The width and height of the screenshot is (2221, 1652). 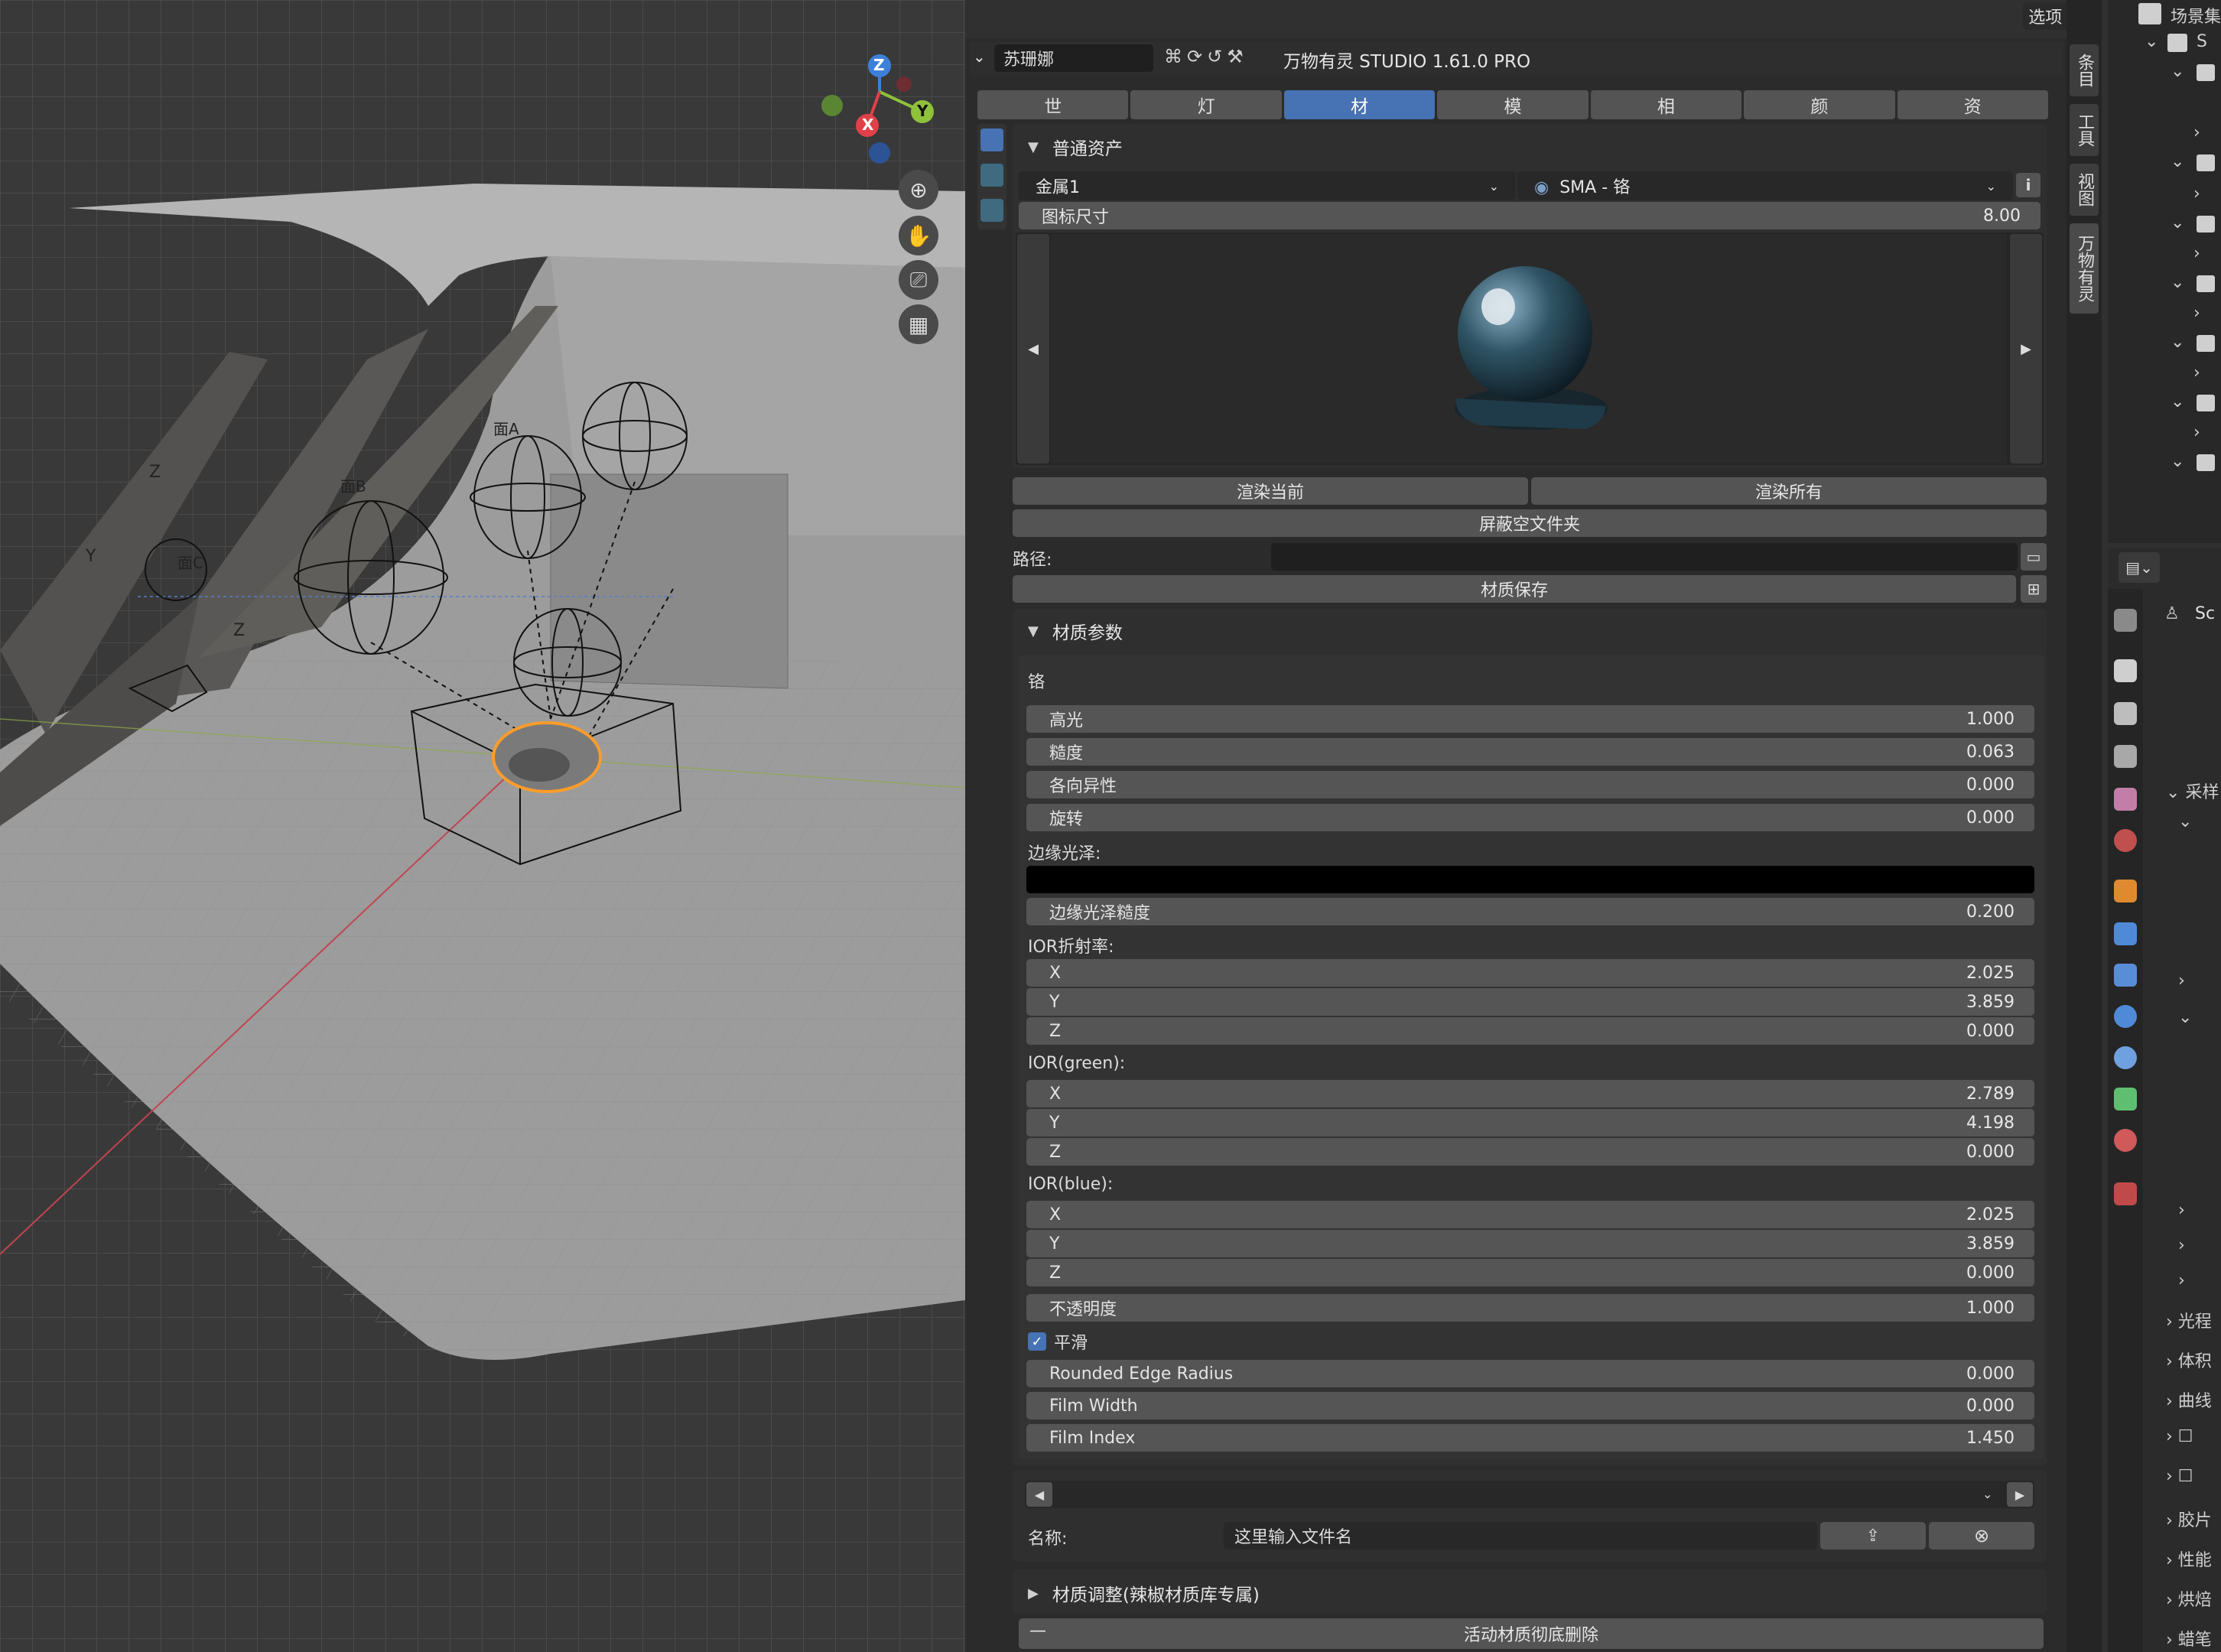 I want to click on file-next-button: ▶, so click(x=2020, y=1494).